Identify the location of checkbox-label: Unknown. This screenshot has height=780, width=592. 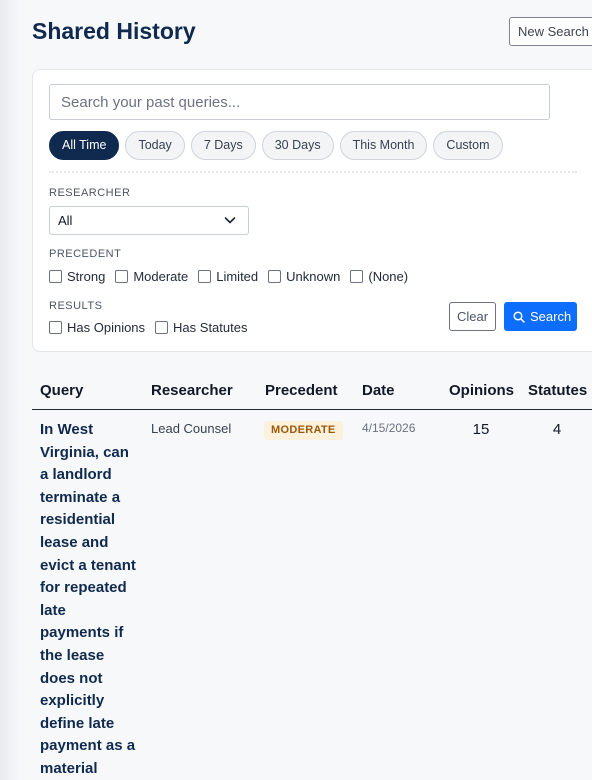
(313, 276).